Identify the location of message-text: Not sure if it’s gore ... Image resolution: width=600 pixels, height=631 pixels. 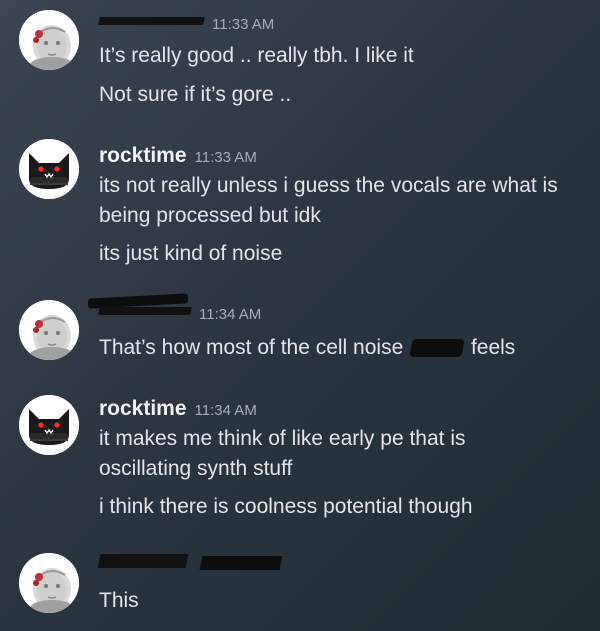
(195, 94).